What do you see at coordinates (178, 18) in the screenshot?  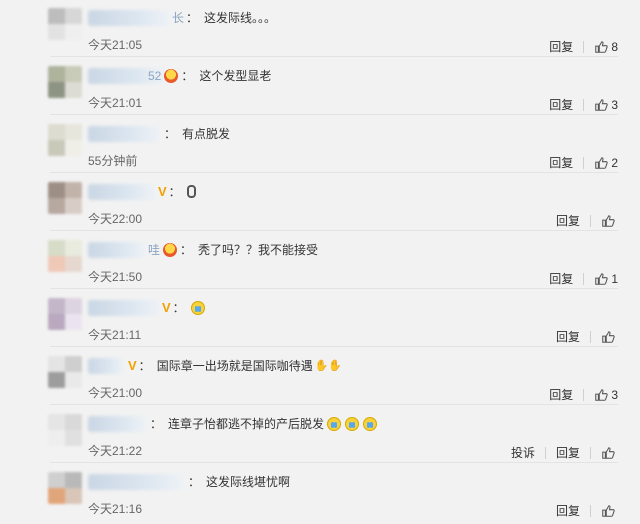 I see `username-fragment: 长` at bounding box center [178, 18].